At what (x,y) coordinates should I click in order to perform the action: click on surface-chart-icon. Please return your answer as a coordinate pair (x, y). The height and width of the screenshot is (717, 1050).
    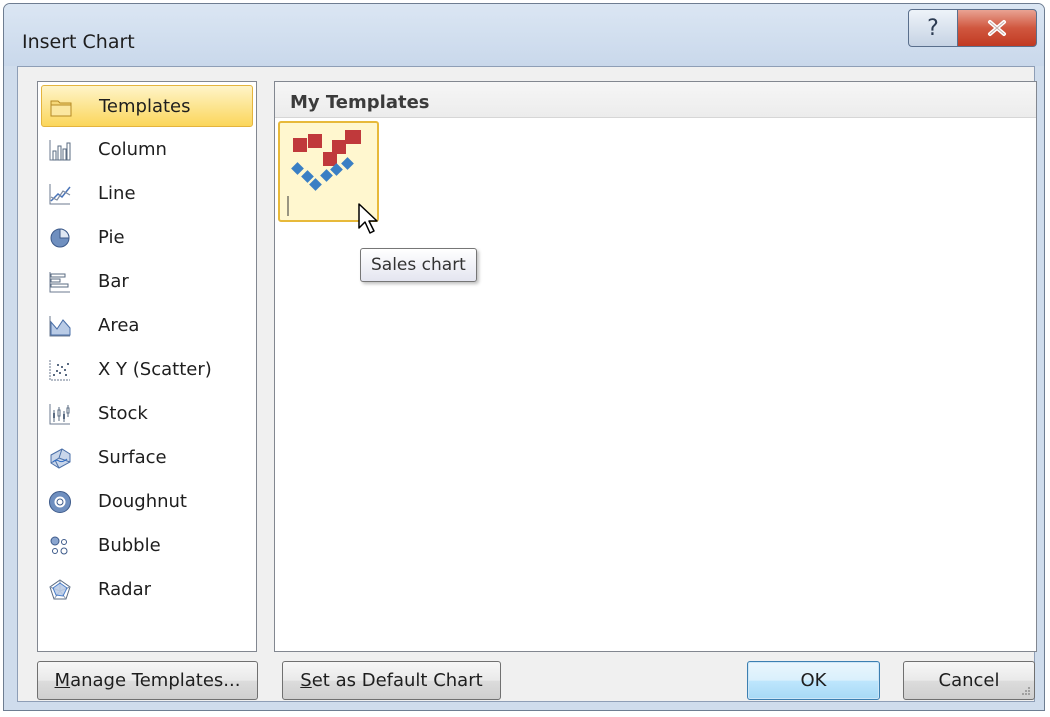
    Looking at the image, I should click on (60, 458).